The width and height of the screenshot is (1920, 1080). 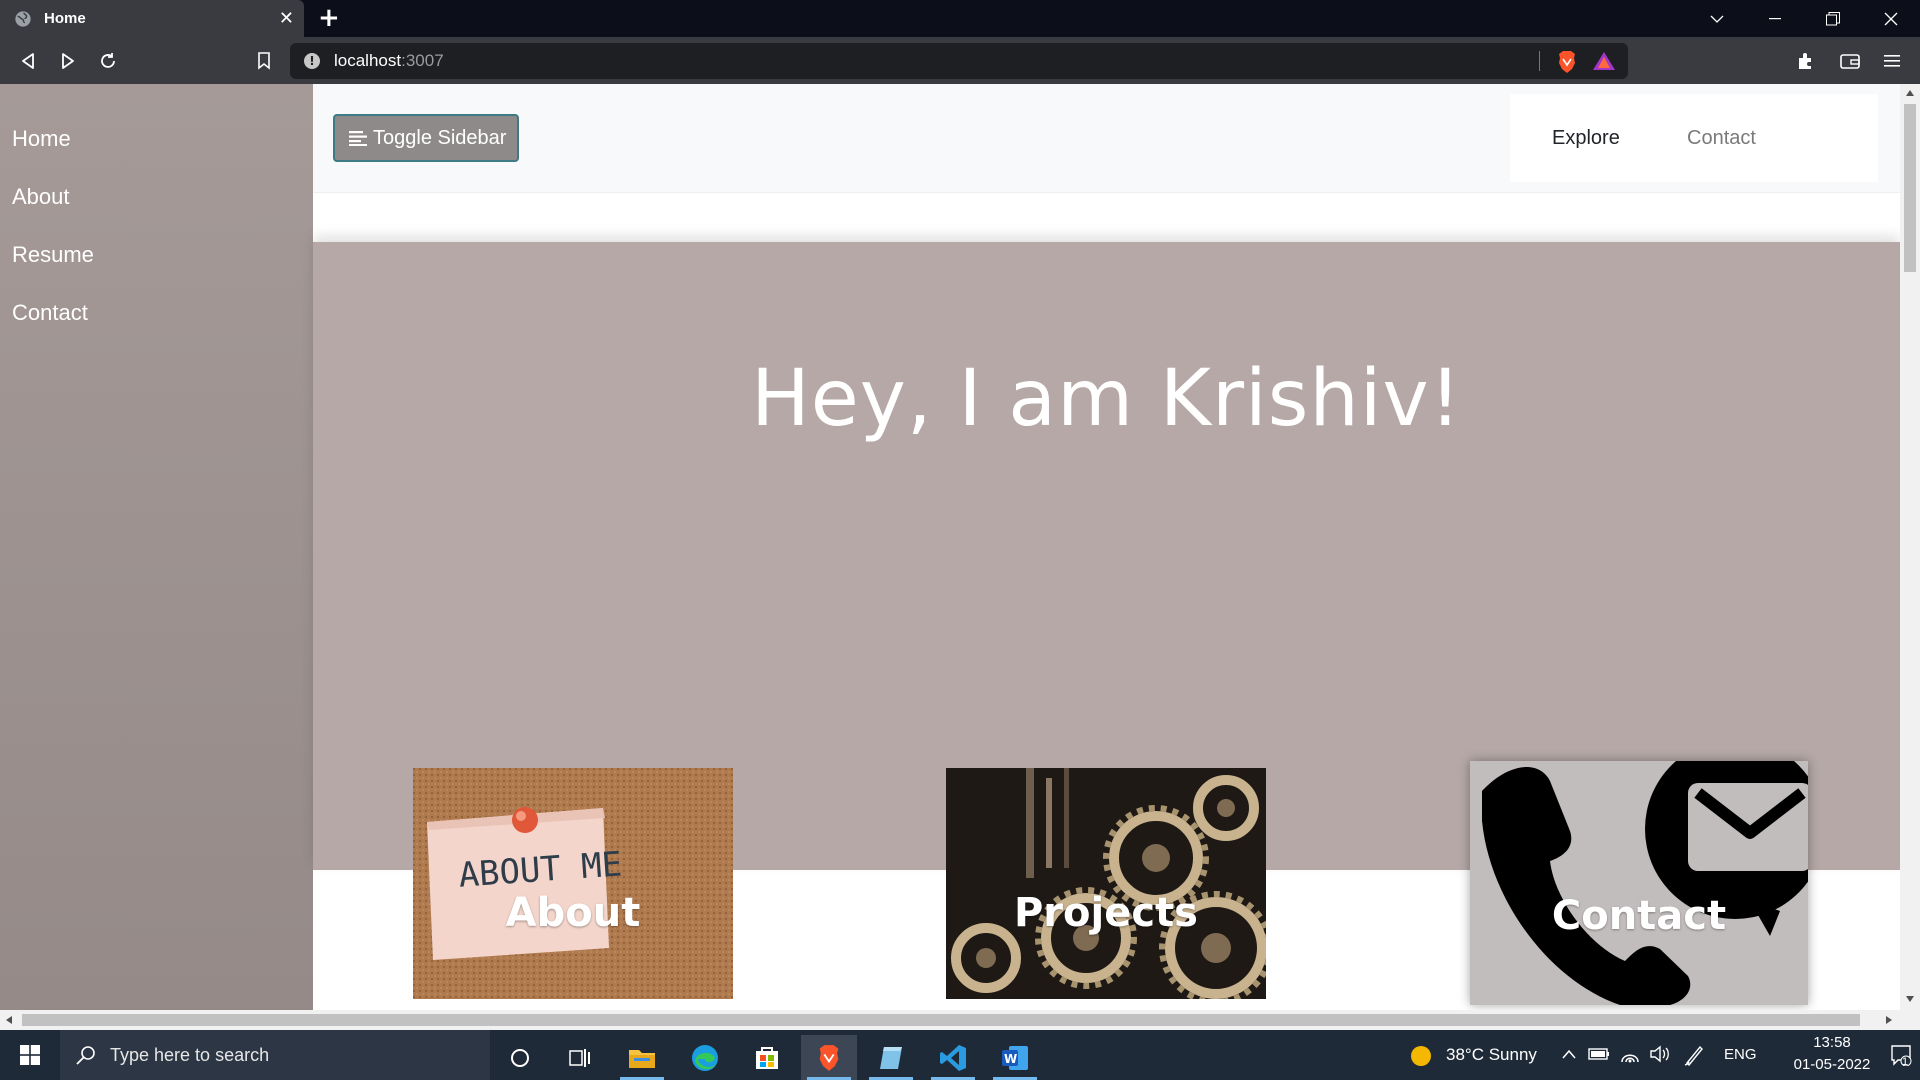 I want to click on url-text: localhost:3007, so click(x=389, y=61).